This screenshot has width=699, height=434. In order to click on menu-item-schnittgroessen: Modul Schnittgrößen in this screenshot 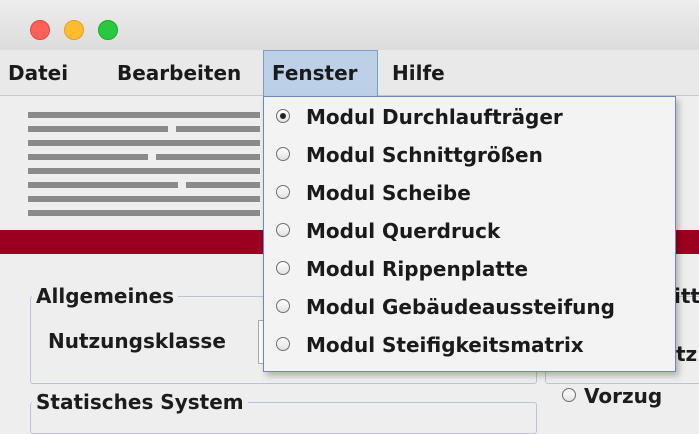, I will do `click(469, 155)`.